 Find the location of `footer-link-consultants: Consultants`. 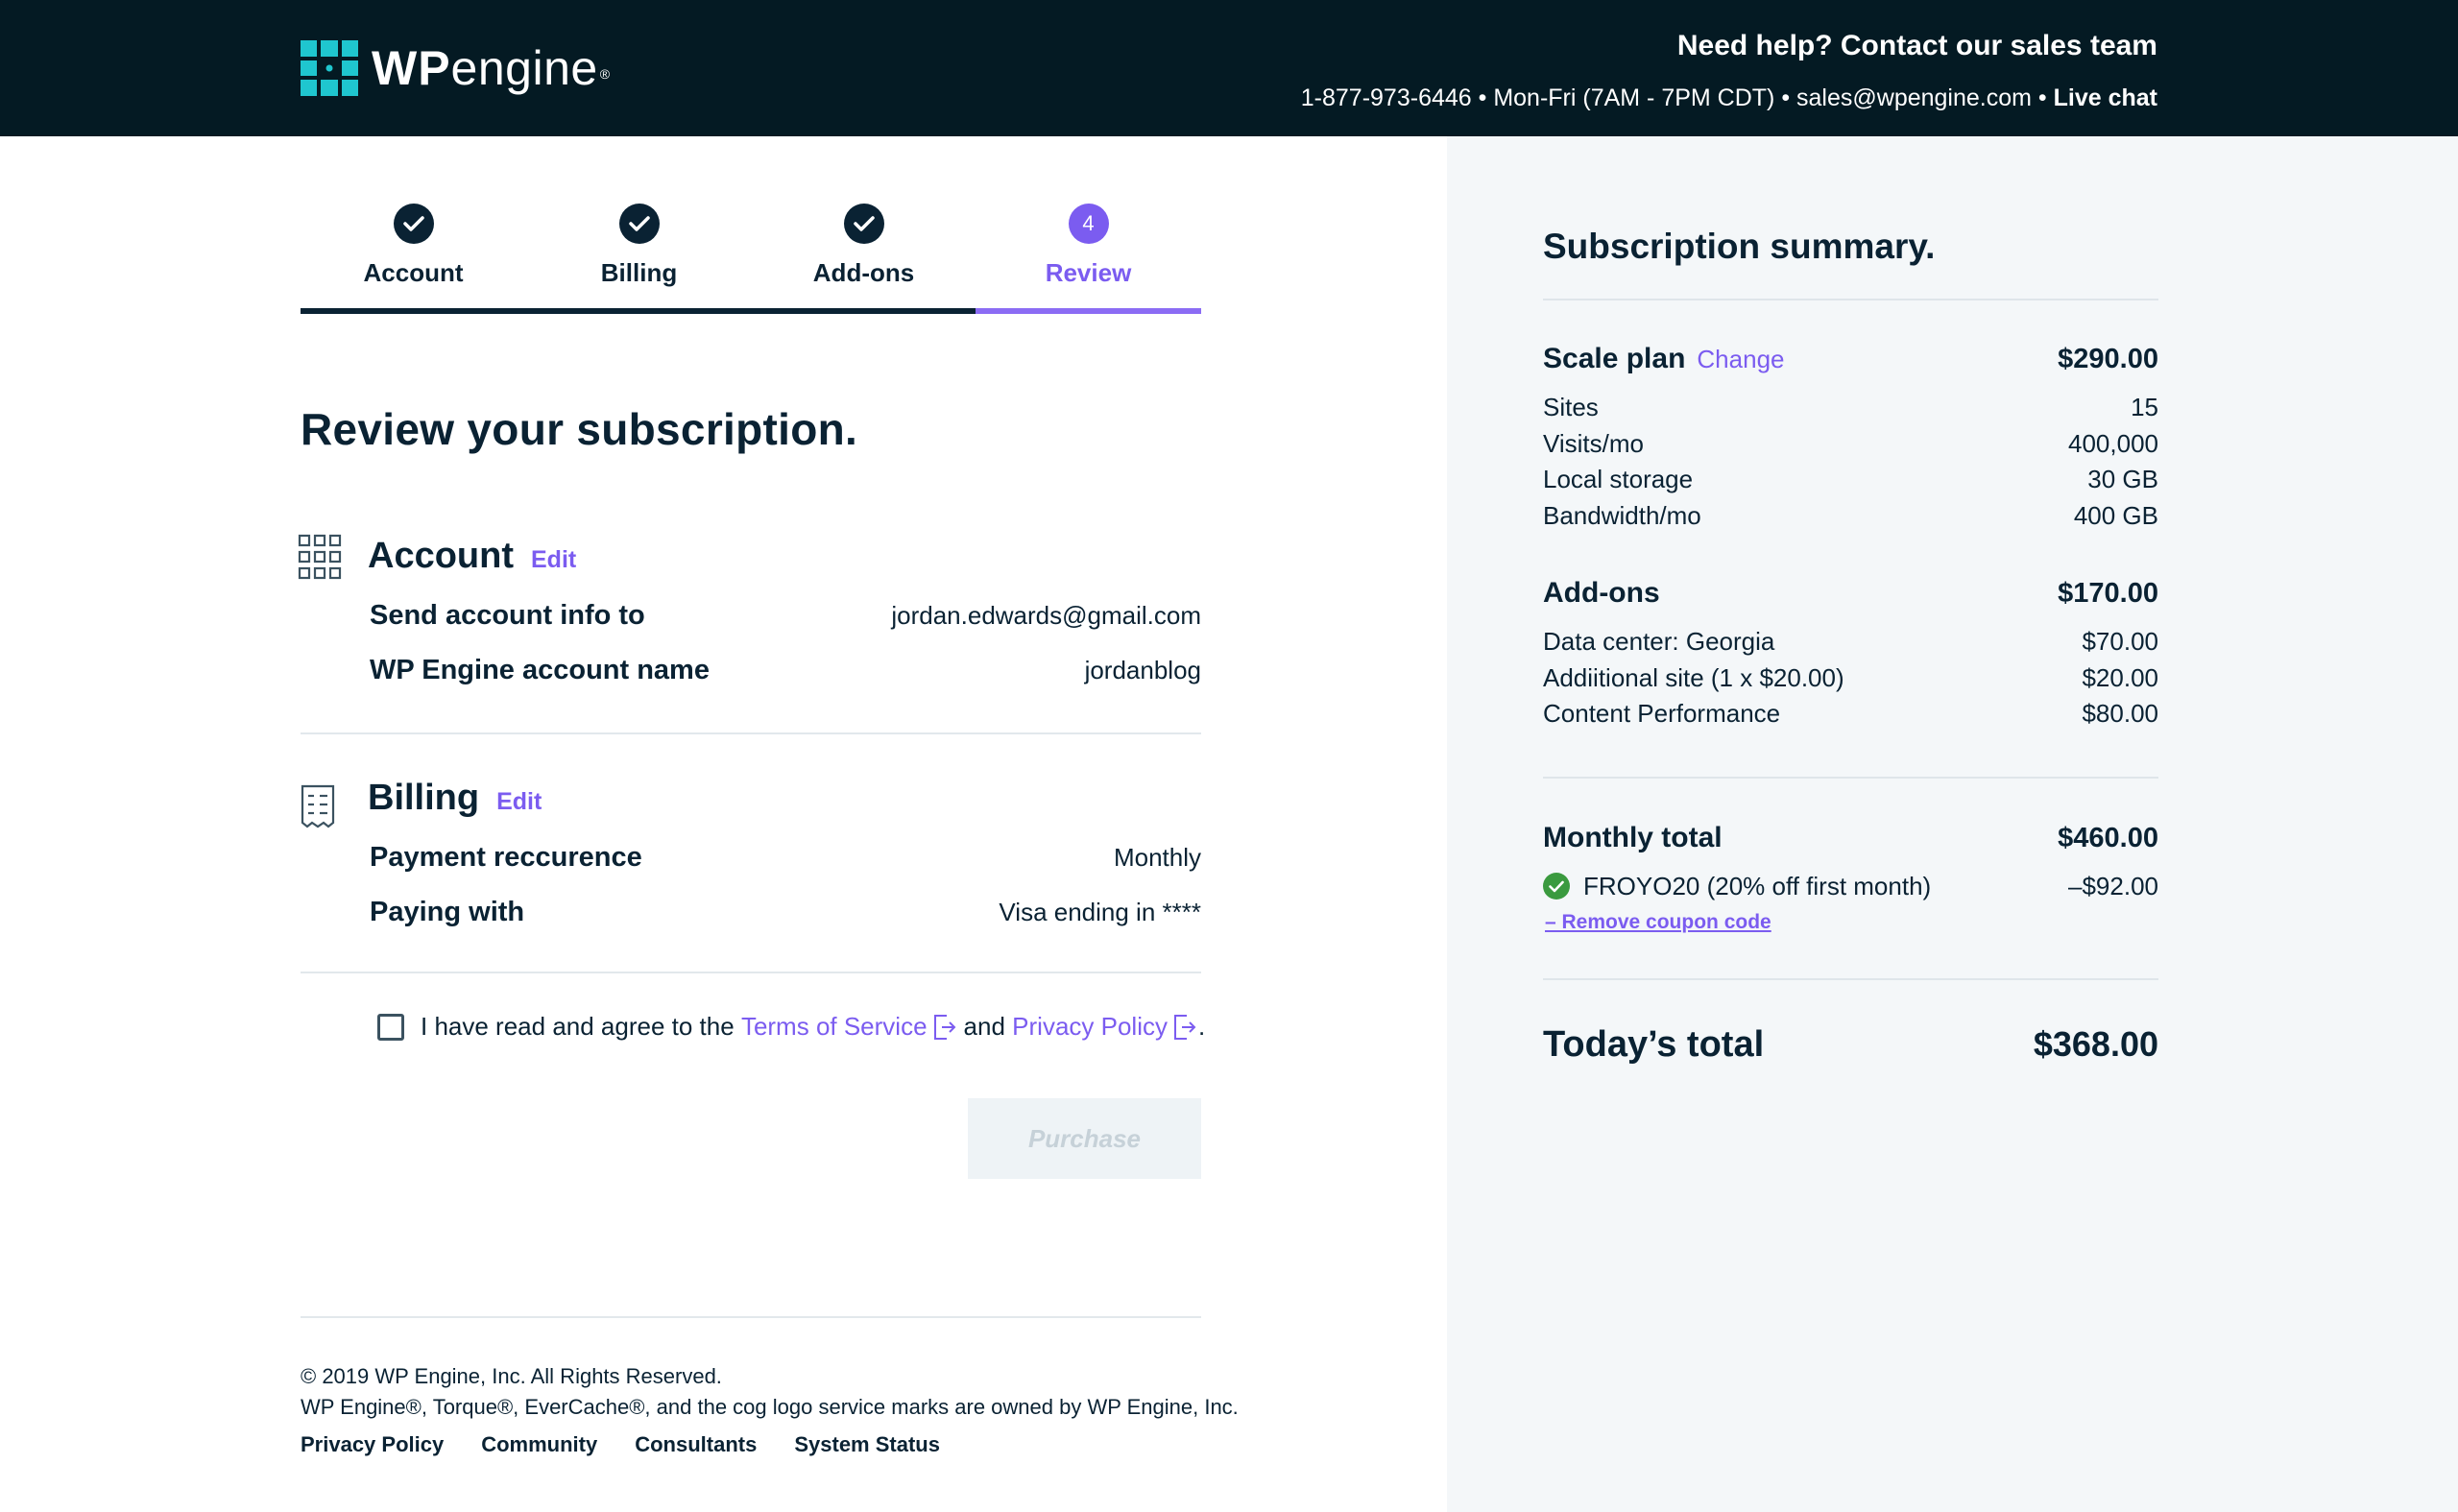

footer-link-consultants: Consultants is located at coordinates (696, 1444).